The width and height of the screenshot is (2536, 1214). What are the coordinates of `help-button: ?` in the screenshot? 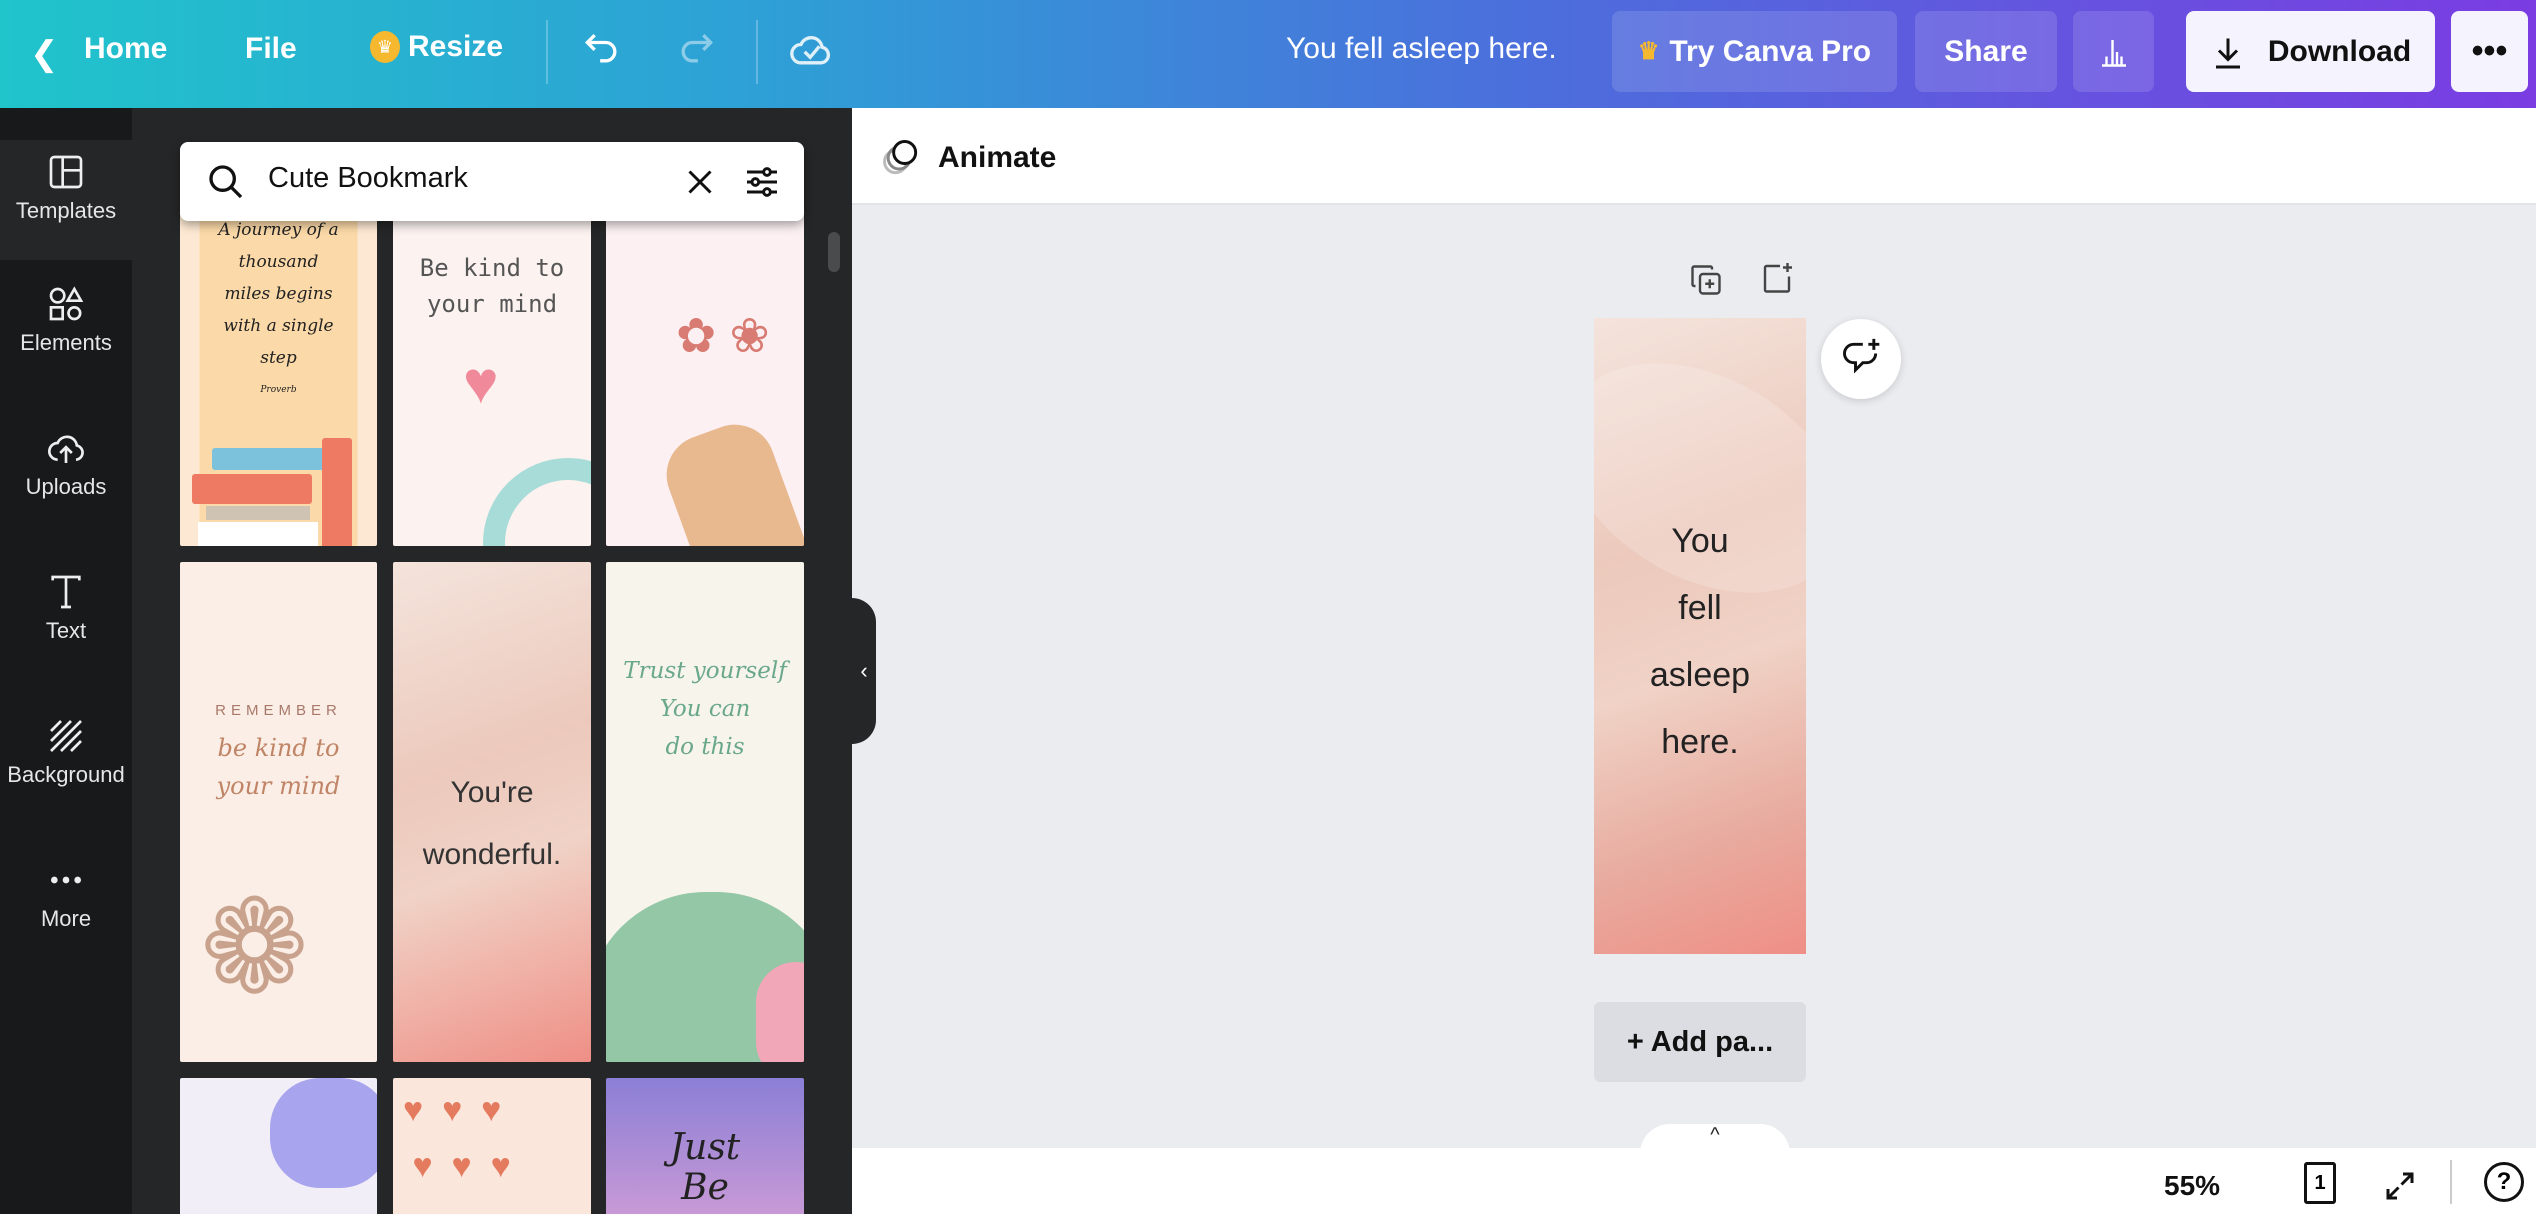 It's located at (2504, 1182).